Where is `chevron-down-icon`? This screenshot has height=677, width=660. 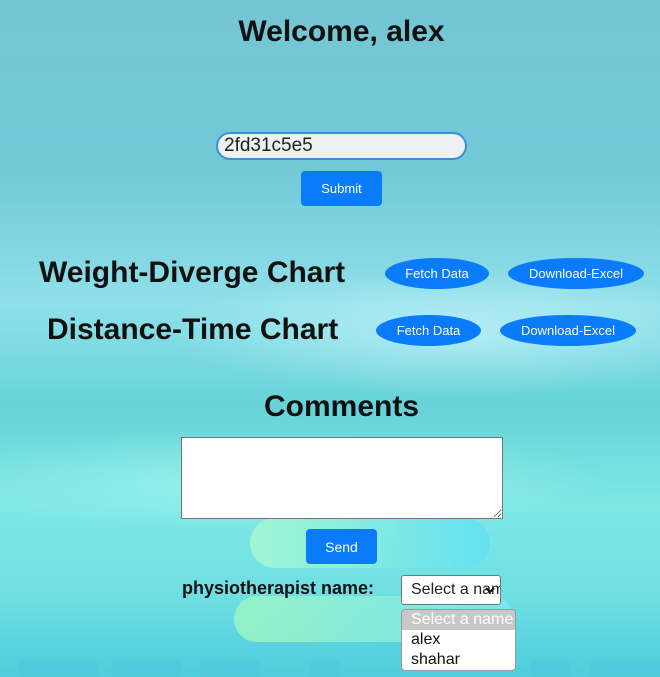
chevron-down-icon is located at coordinates (490, 590).